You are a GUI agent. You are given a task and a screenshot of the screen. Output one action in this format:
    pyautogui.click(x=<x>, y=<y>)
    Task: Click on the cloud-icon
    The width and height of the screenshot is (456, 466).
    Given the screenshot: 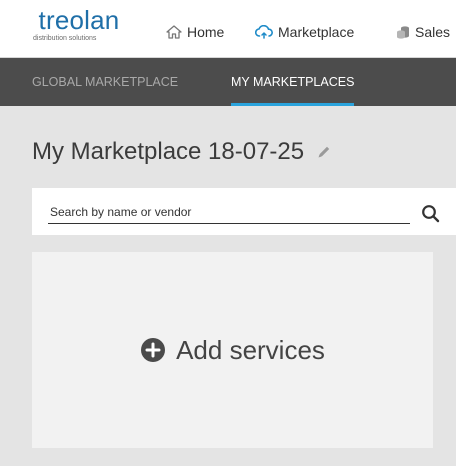 What is the action you would take?
    pyautogui.click(x=266, y=32)
    